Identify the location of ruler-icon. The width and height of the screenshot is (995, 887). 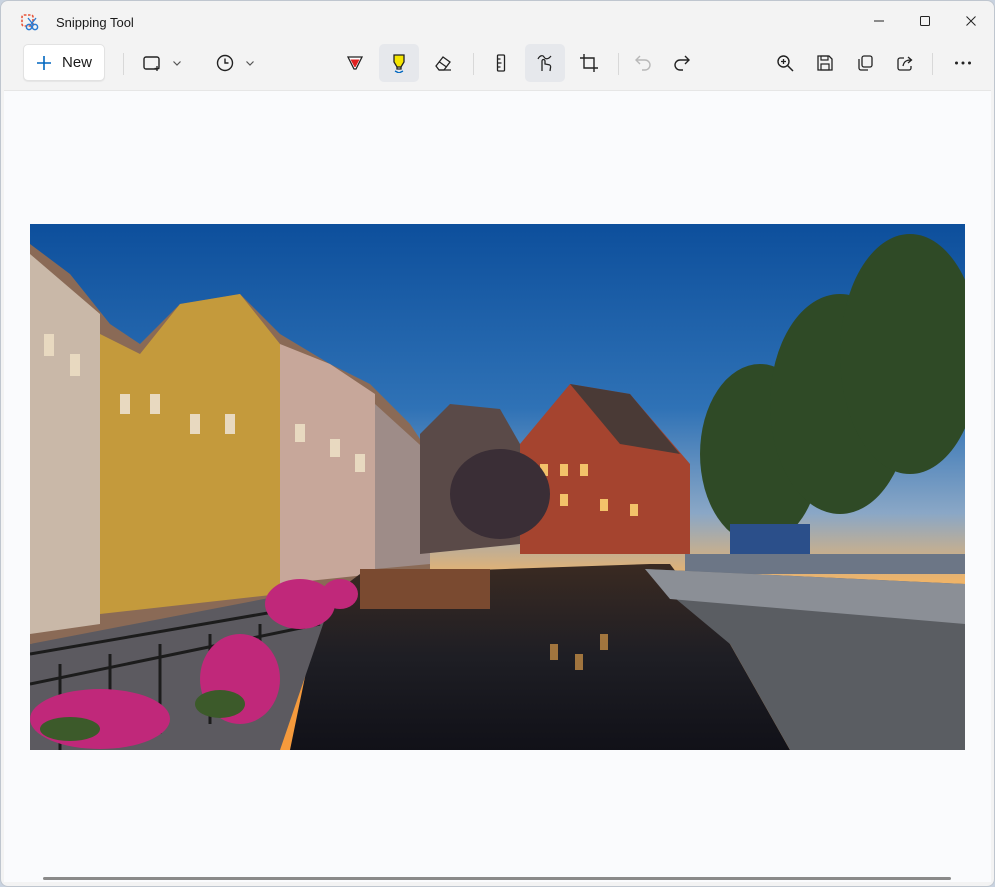
(501, 63).